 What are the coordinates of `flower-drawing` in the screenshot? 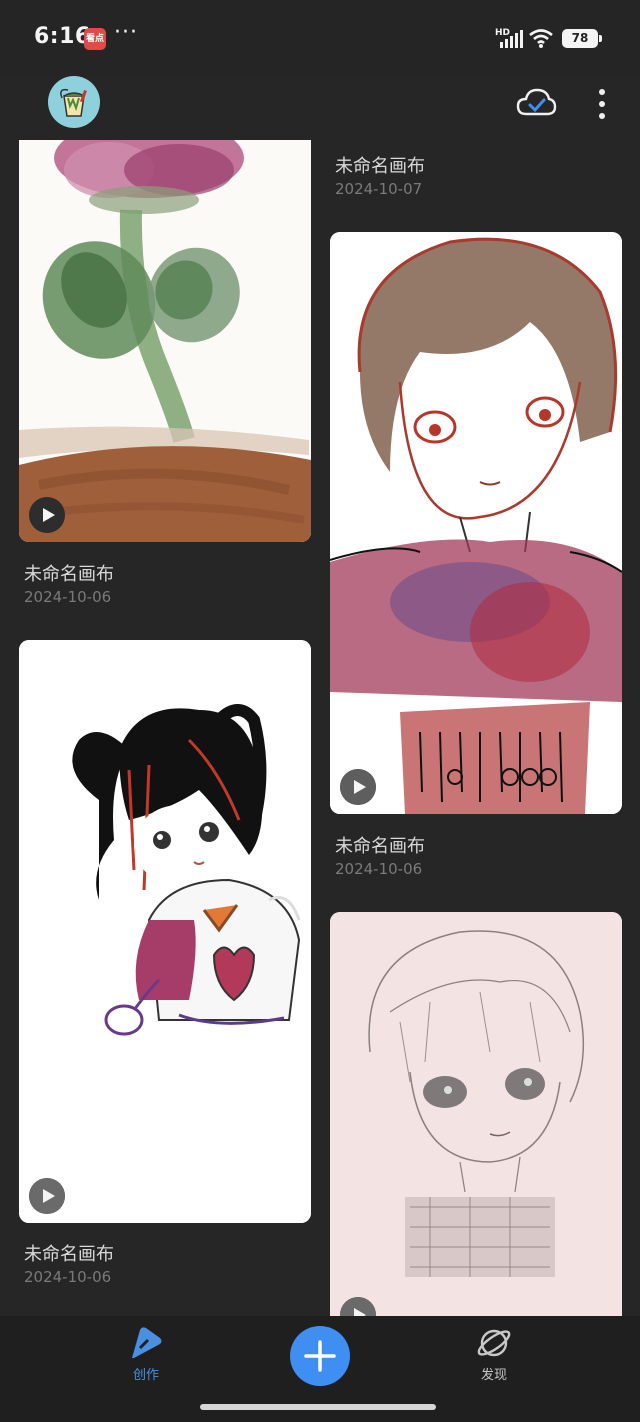 It's located at (165, 341).